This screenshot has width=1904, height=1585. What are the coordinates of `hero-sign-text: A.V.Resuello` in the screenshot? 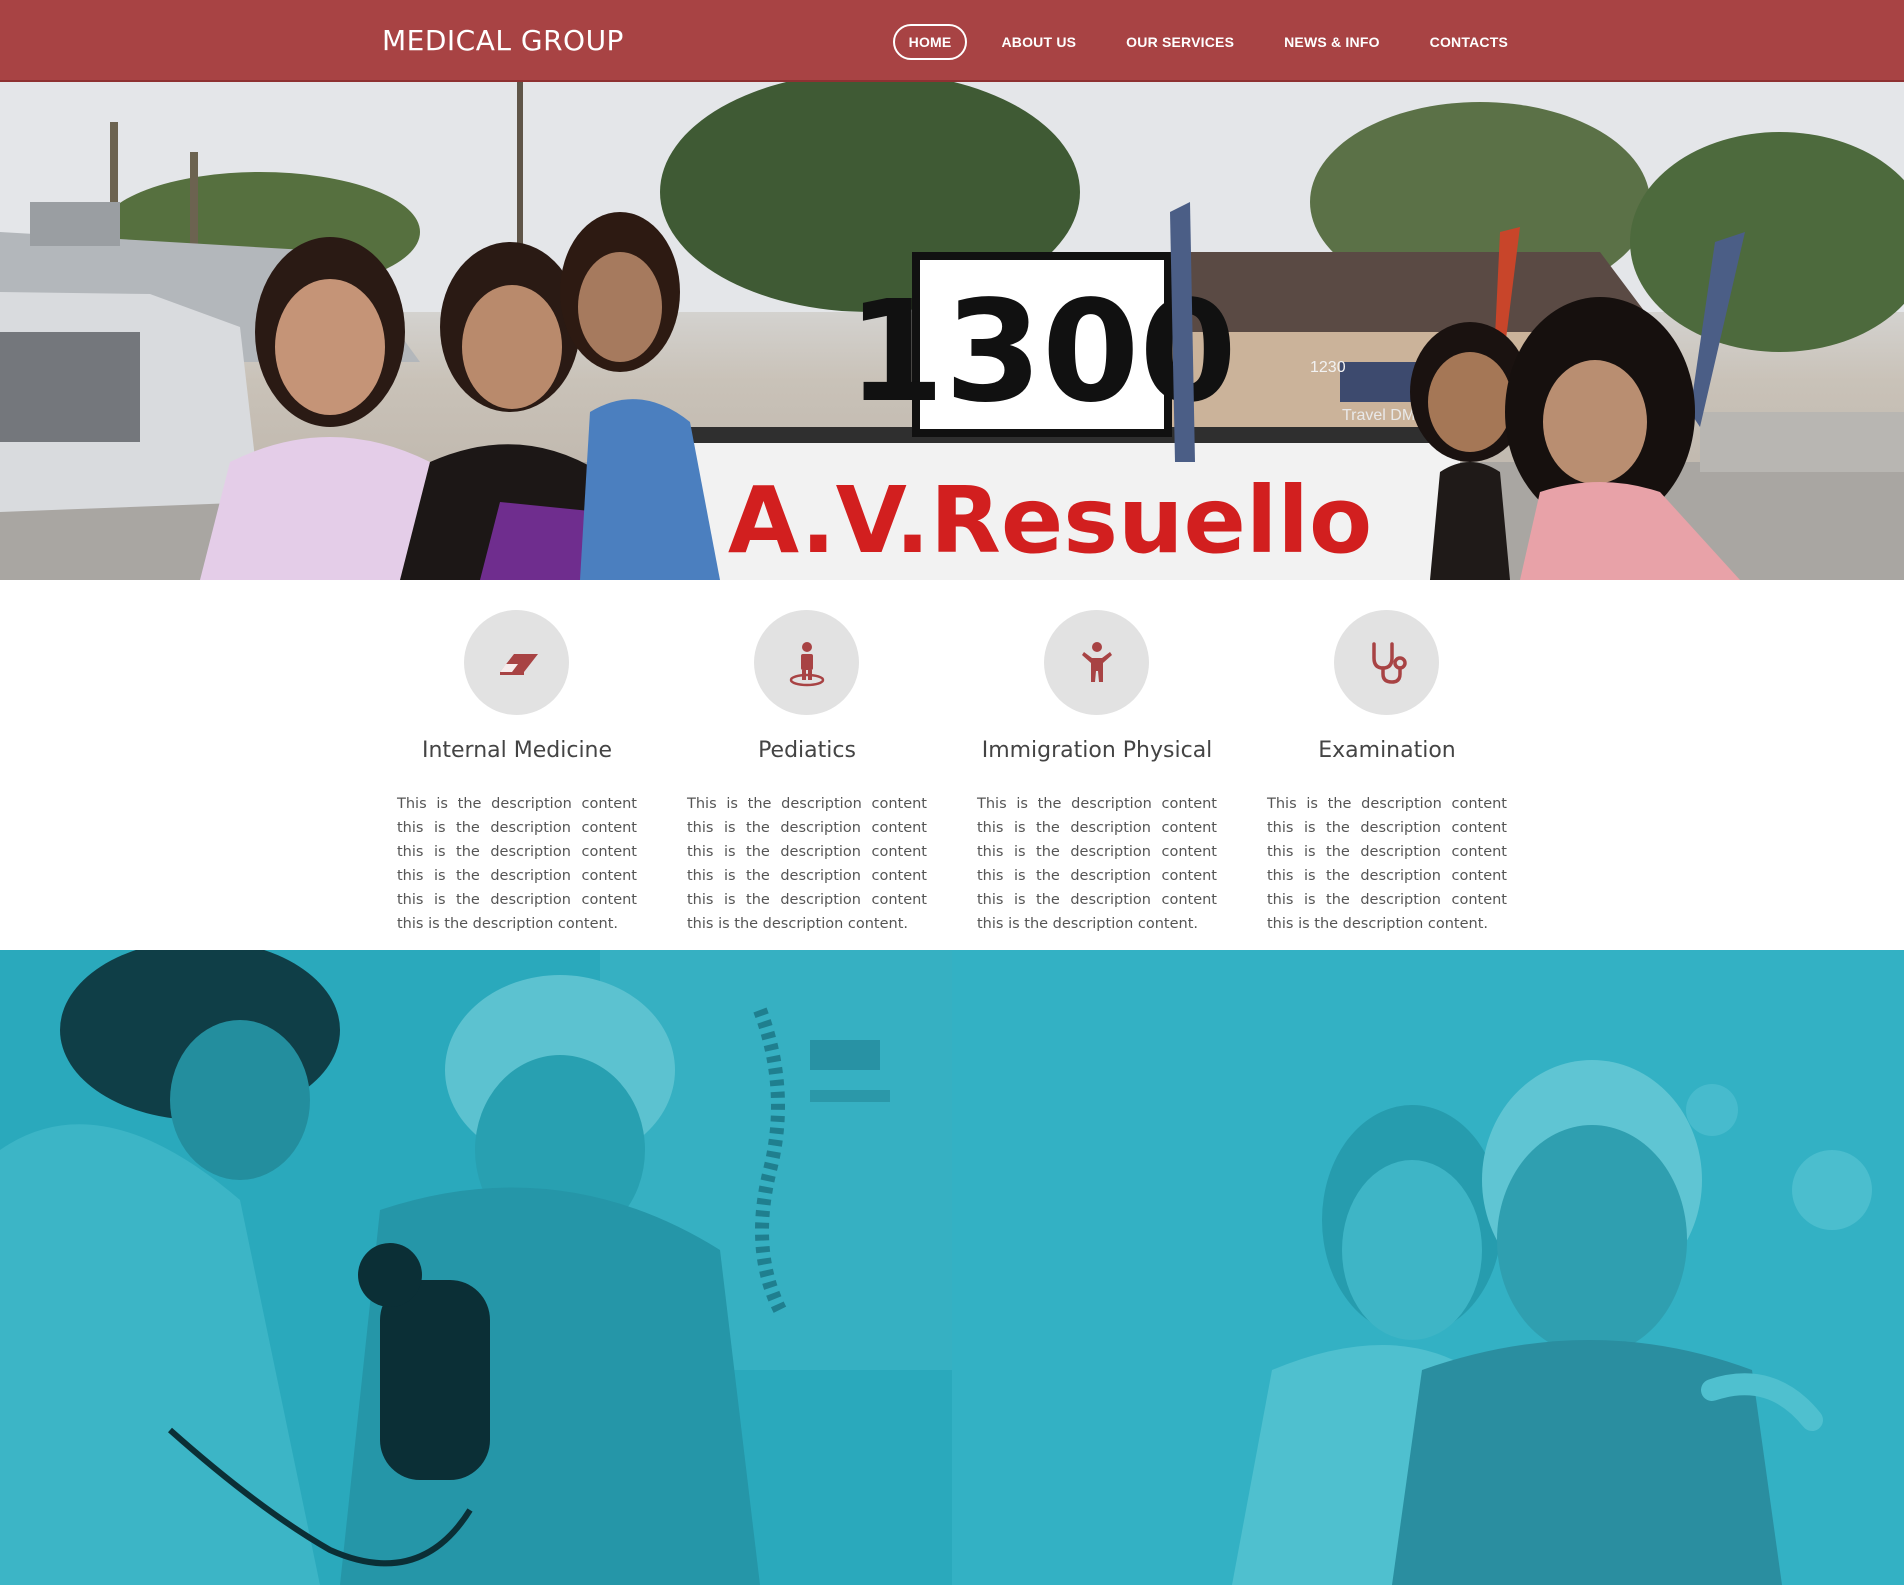 It's located at (1050, 520).